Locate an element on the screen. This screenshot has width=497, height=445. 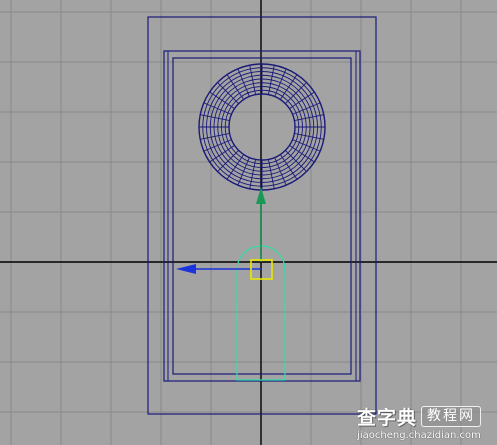
torus-mesh is located at coordinates (262, 127).